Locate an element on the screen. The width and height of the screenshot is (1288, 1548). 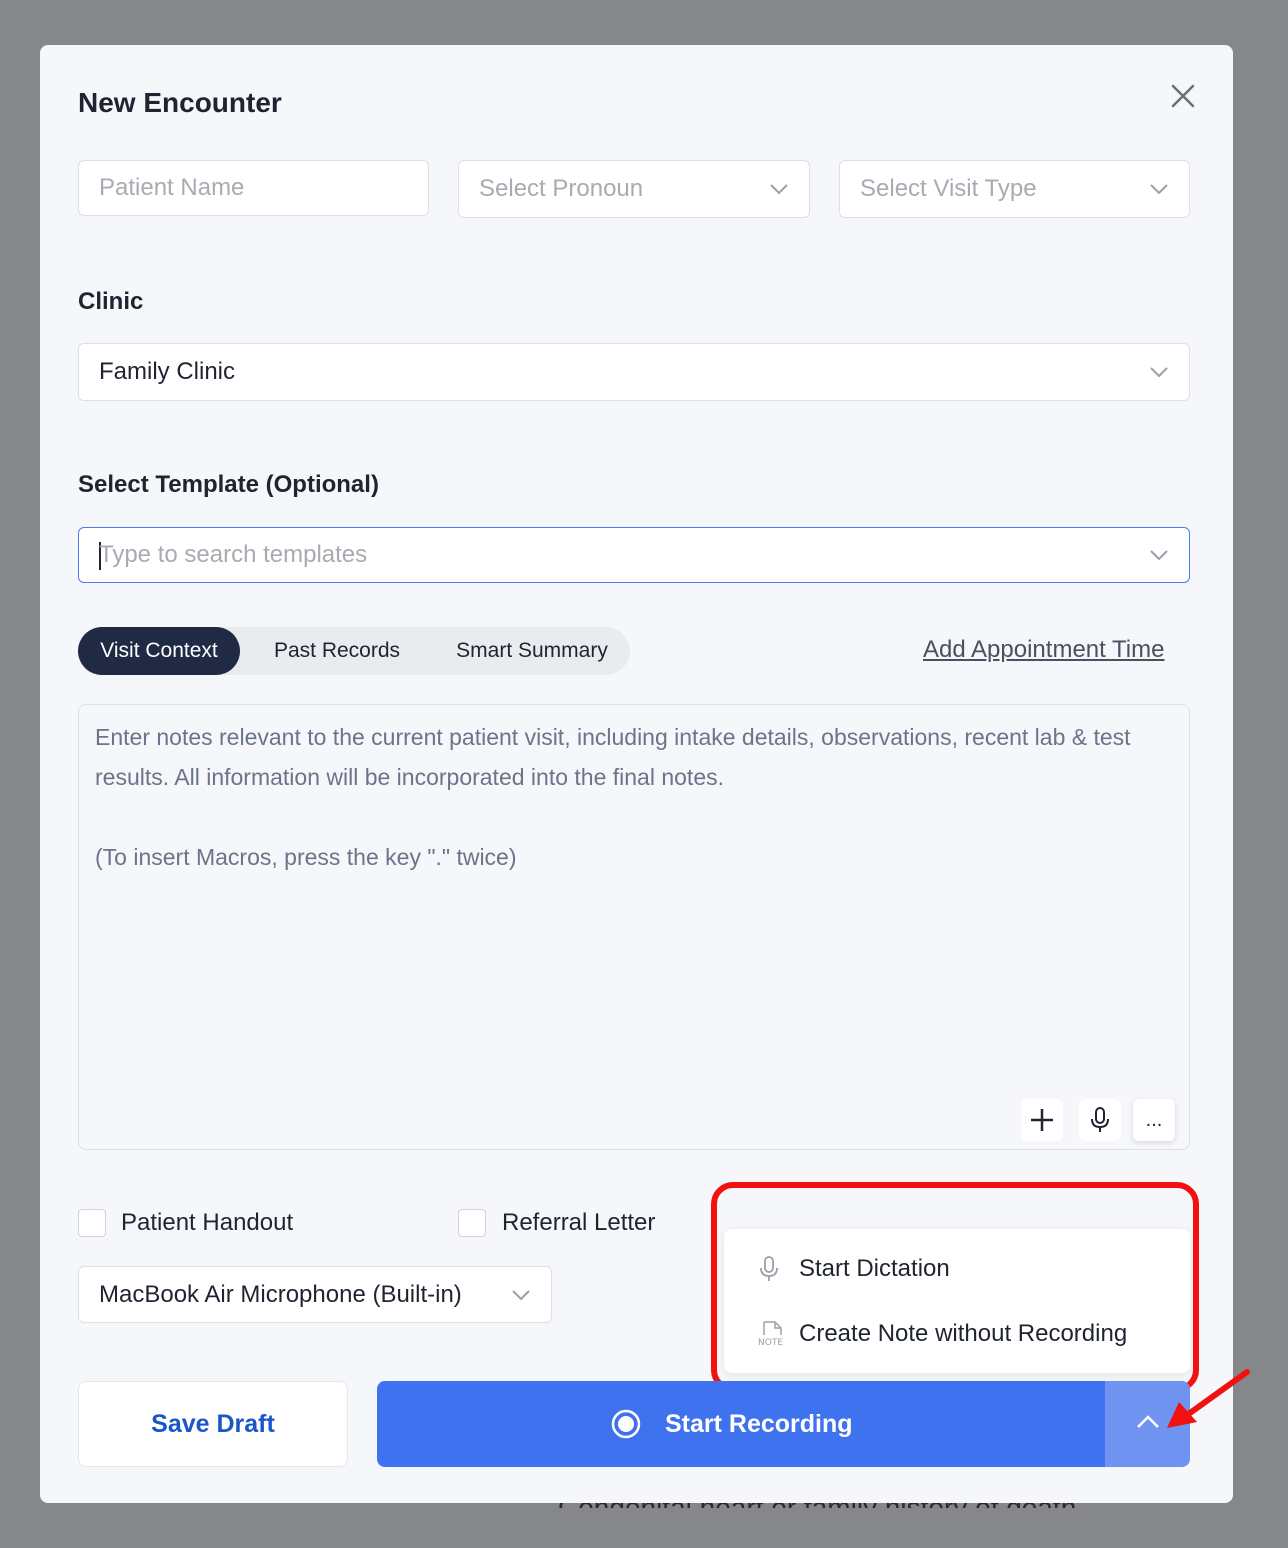
tab-smart-summary: Smart Summary is located at coordinates (532, 651).